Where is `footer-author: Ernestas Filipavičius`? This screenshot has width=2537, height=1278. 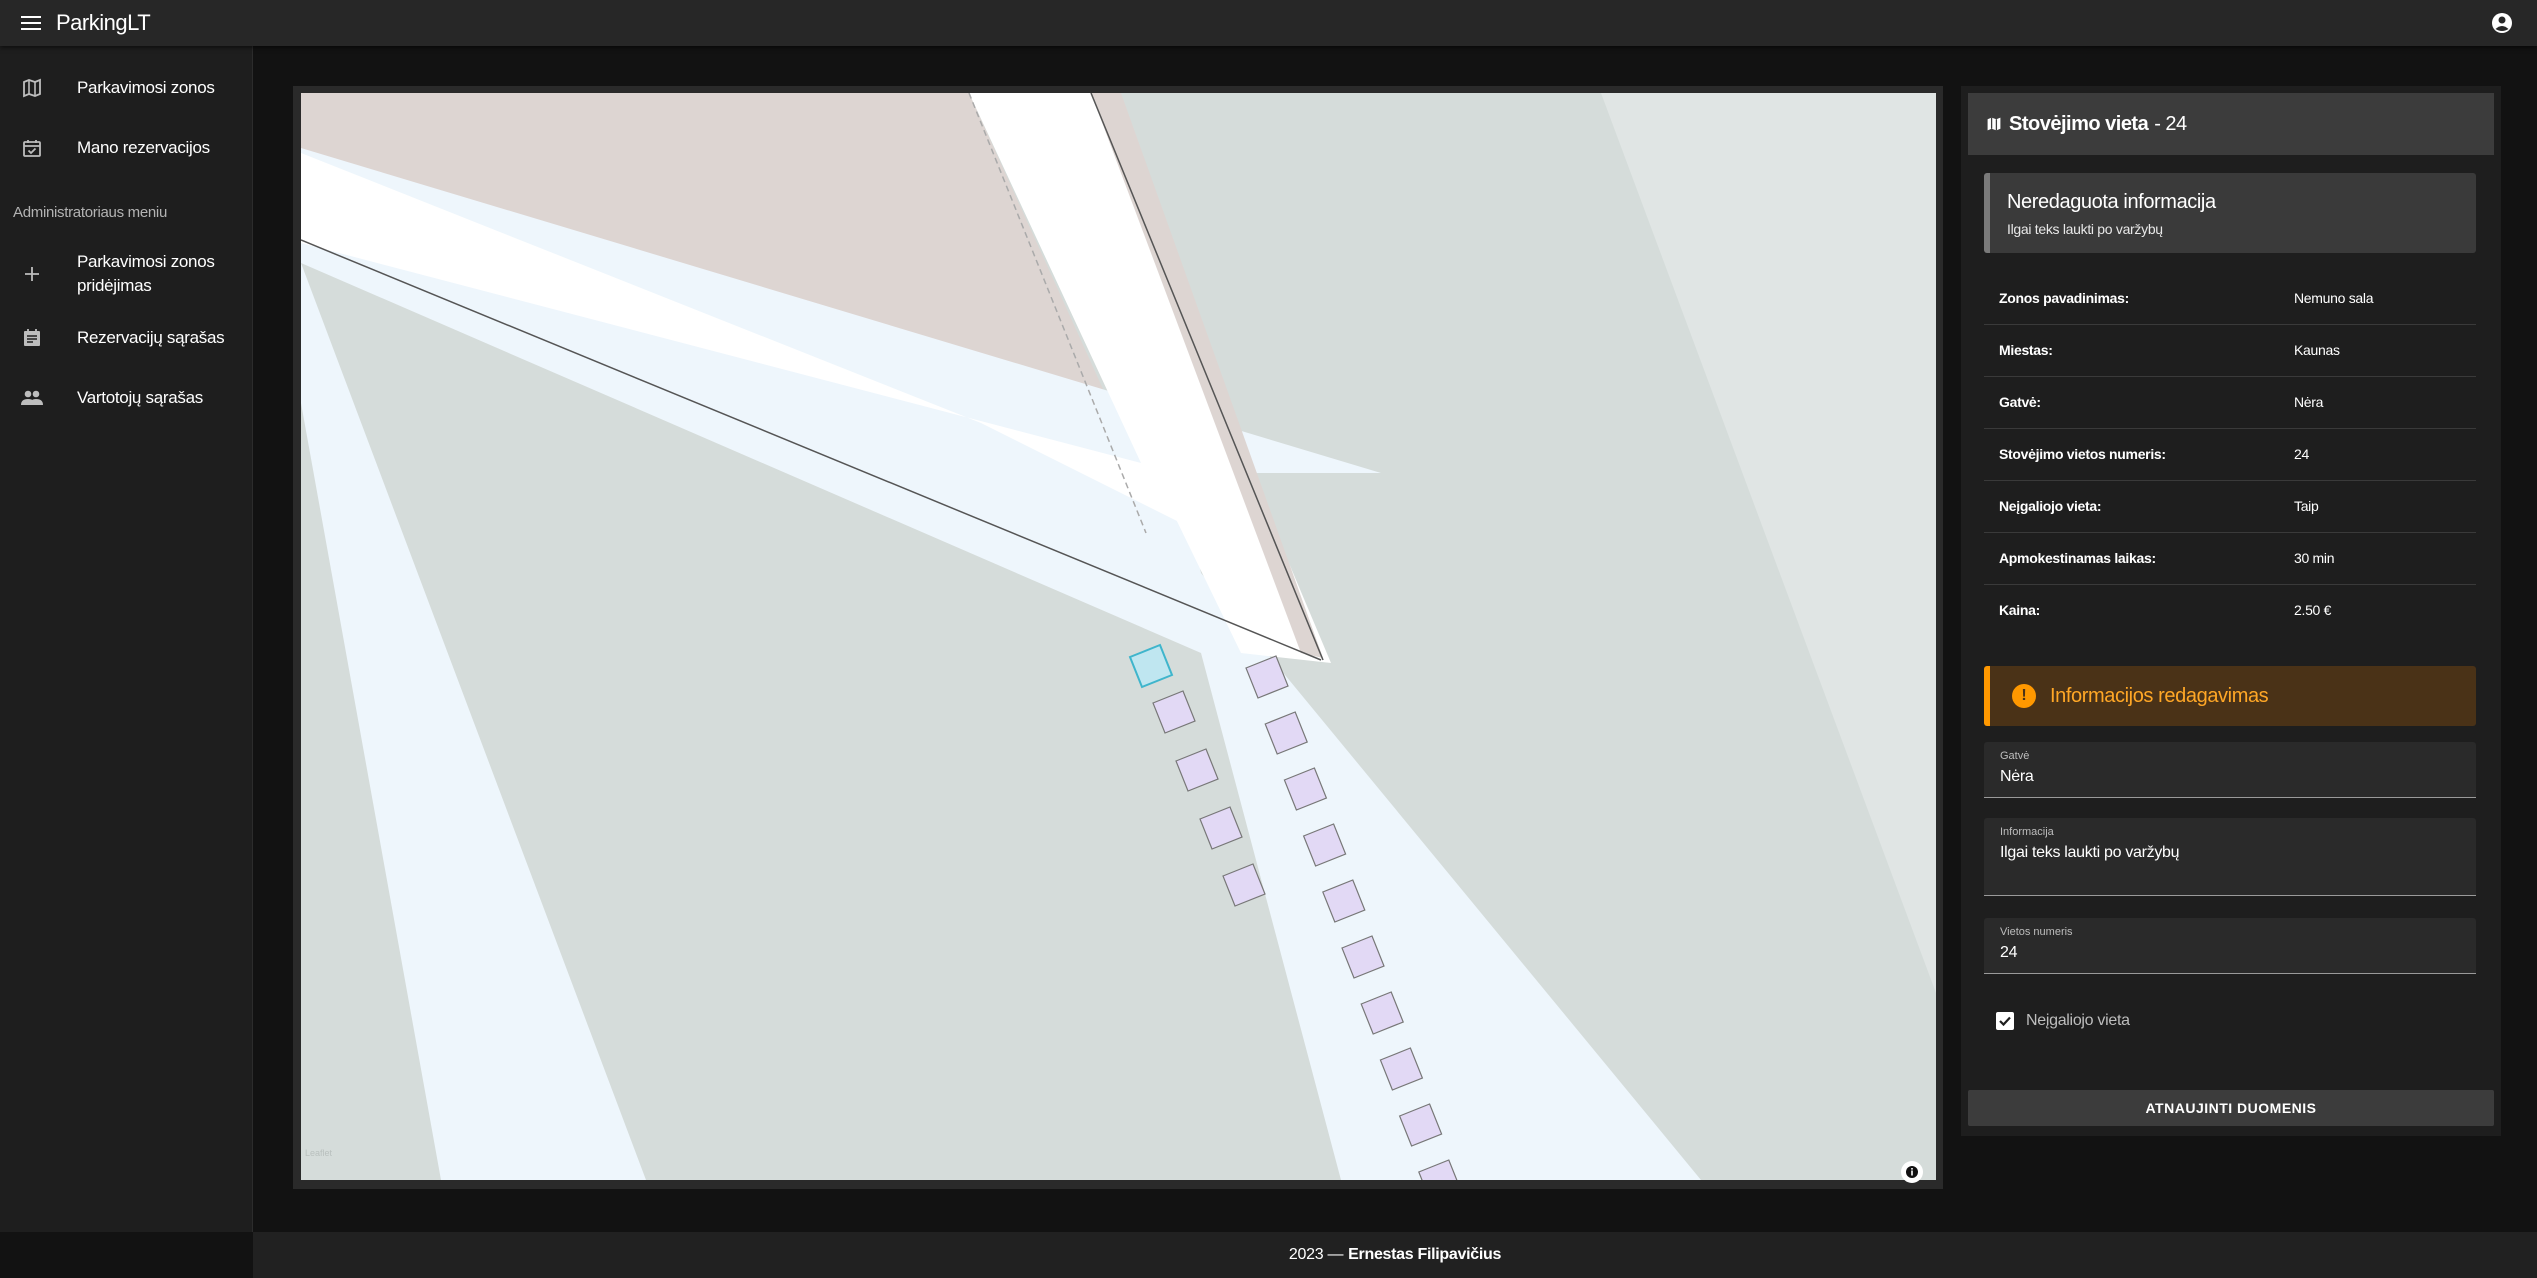
footer-author: Ernestas Filipavičius is located at coordinates (1425, 1254).